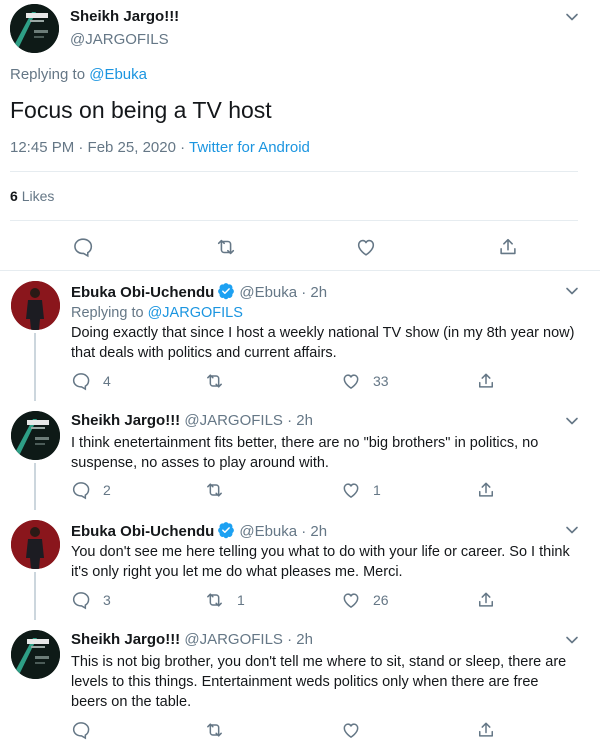 Image resolution: width=600 pixels, height=756 pixels. Describe the element at coordinates (361, 490) in the screenshot. I see `like-button: 1` at that location.